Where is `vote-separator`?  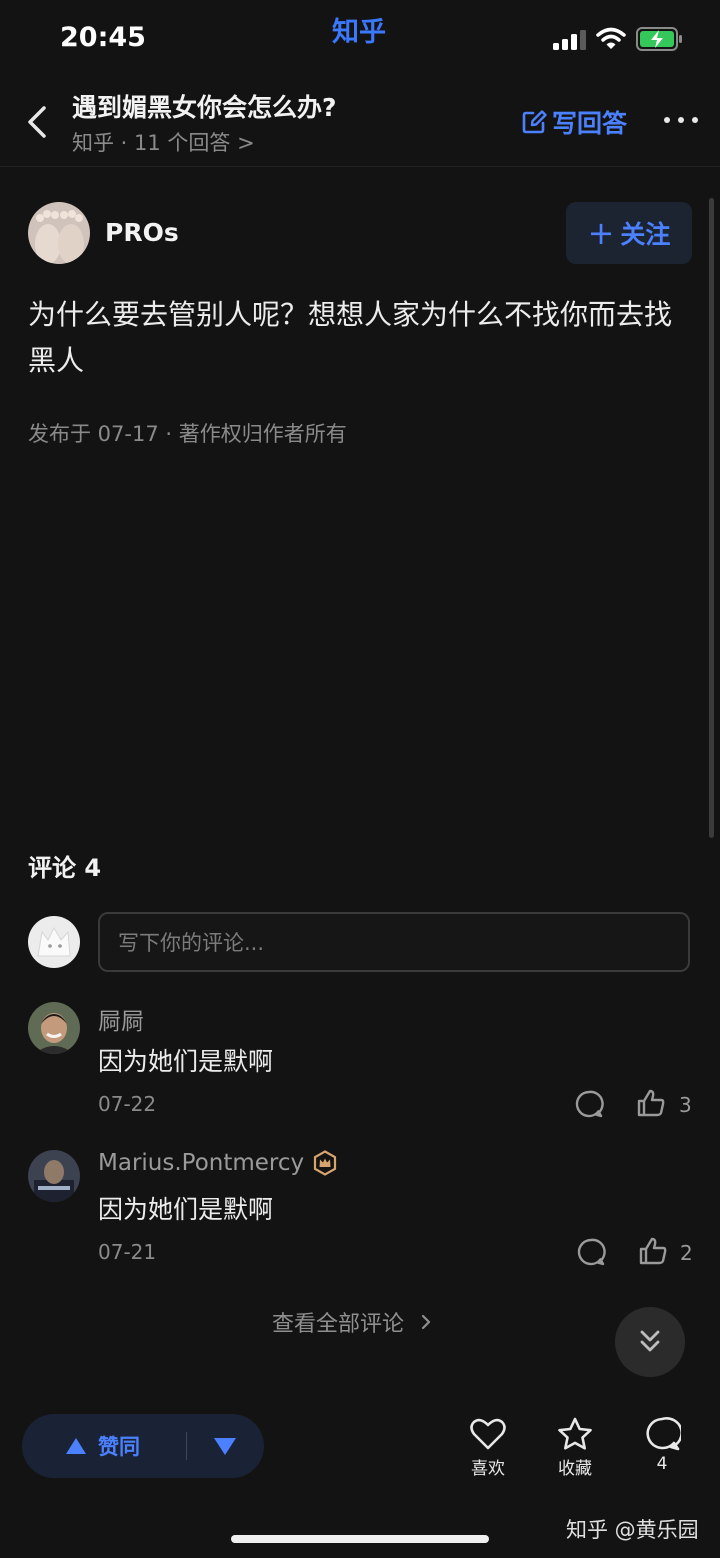
vote-separator is located at coordinates (186, 1446).